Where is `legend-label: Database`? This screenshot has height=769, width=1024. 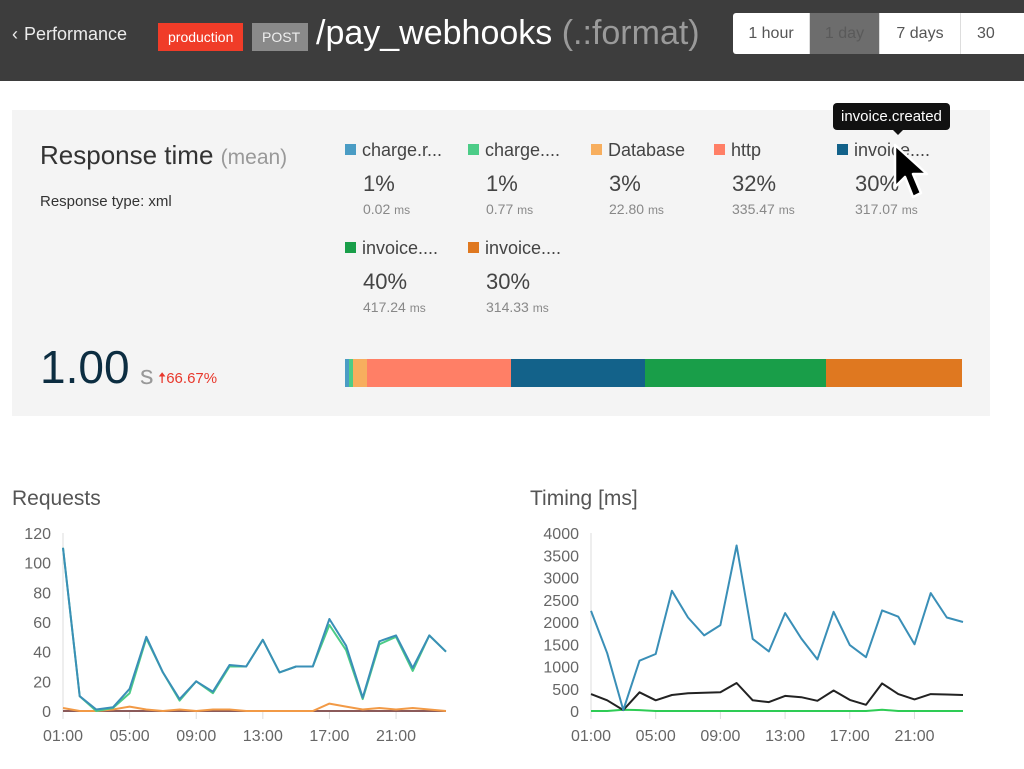
legend-label: Database is located at coordinates (651, 150).